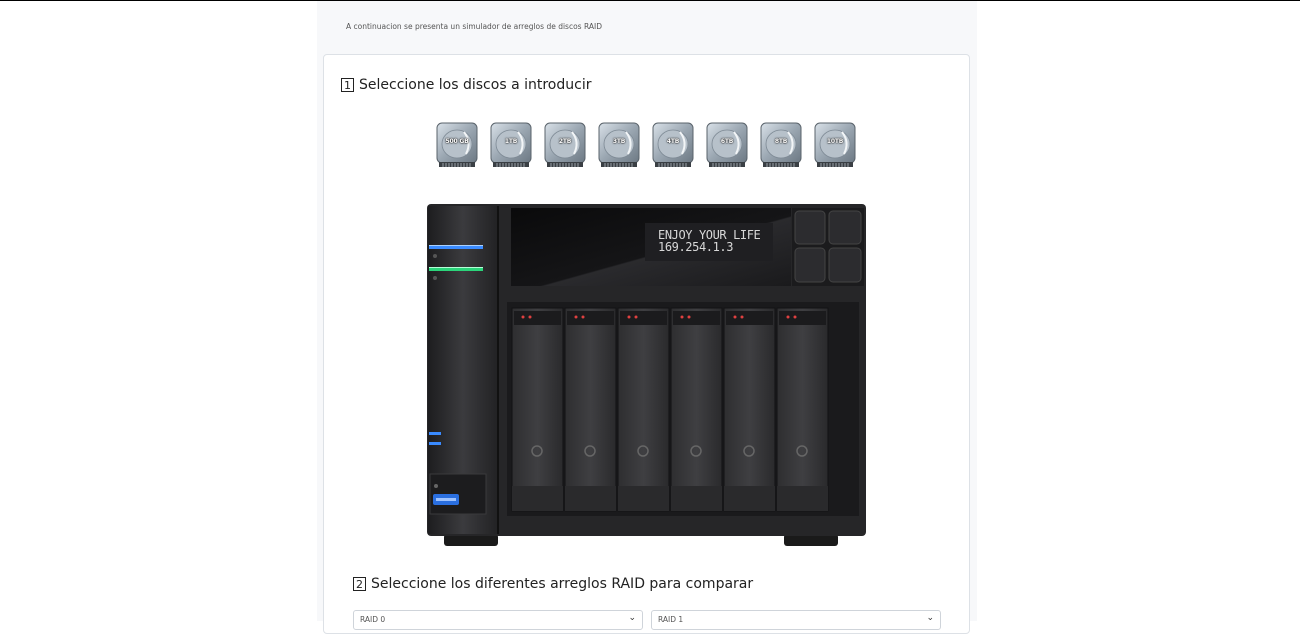 The height and width of the screenshot is (634, 1300). I want to click on disk-selector-row: 500 GB 1TB 2TB 3TB 4TB 6TB 8TB 10TB, so click(647, 146).